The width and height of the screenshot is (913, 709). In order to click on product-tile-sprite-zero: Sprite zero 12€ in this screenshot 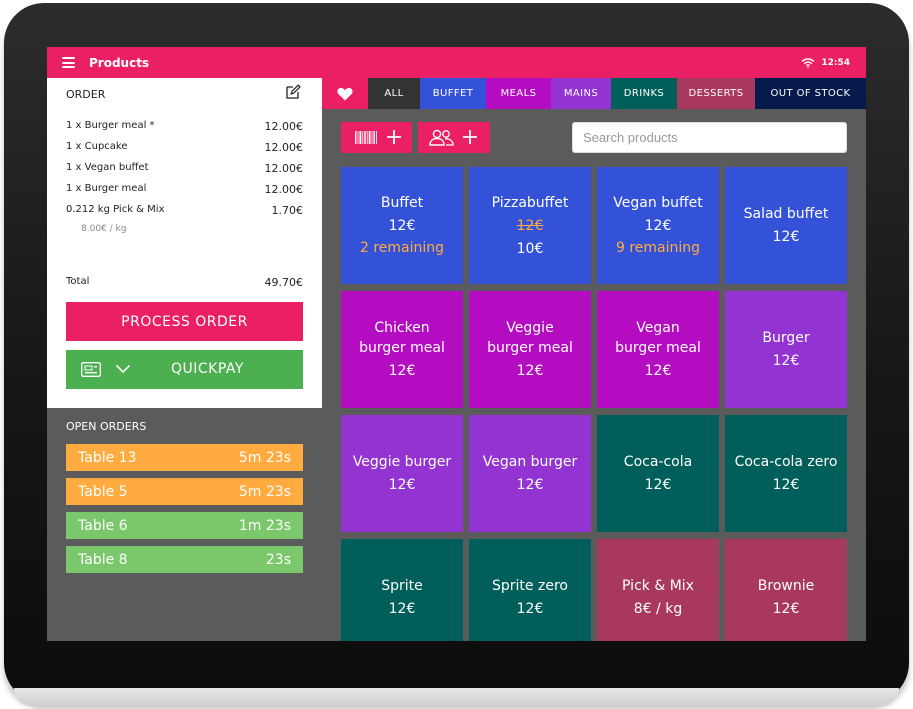, I will do `click(530, 590)`.